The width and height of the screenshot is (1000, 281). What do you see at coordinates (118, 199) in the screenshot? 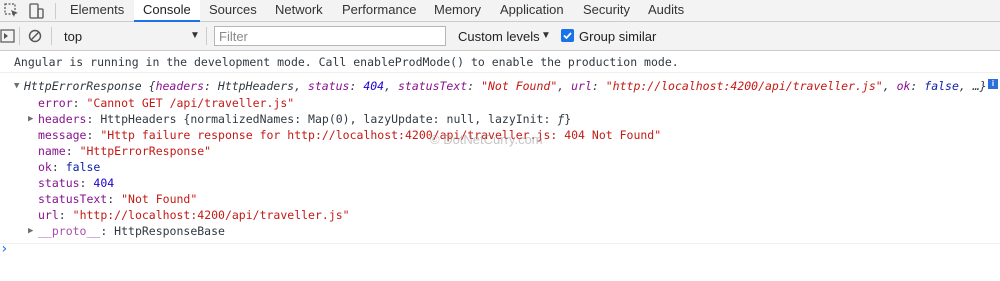
I see `prop-statusText: statusText: "Not Found"` at bounding box center [118, 199].